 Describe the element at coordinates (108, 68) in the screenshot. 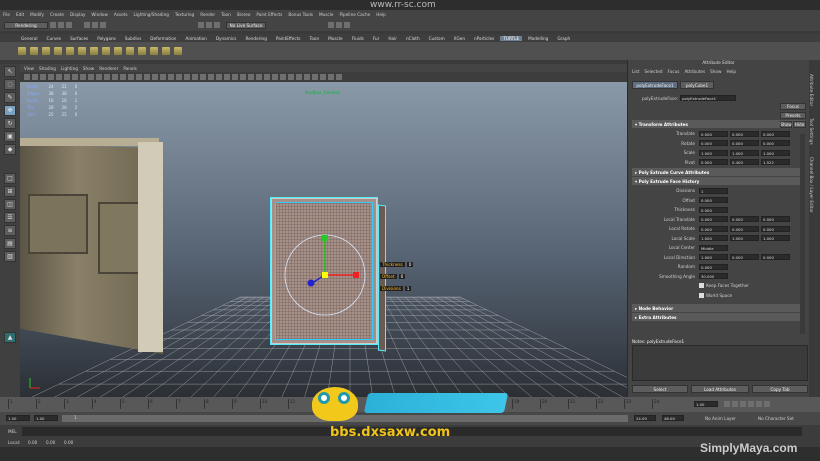

I see `panel-menu-renderer: Renderer` at that location.